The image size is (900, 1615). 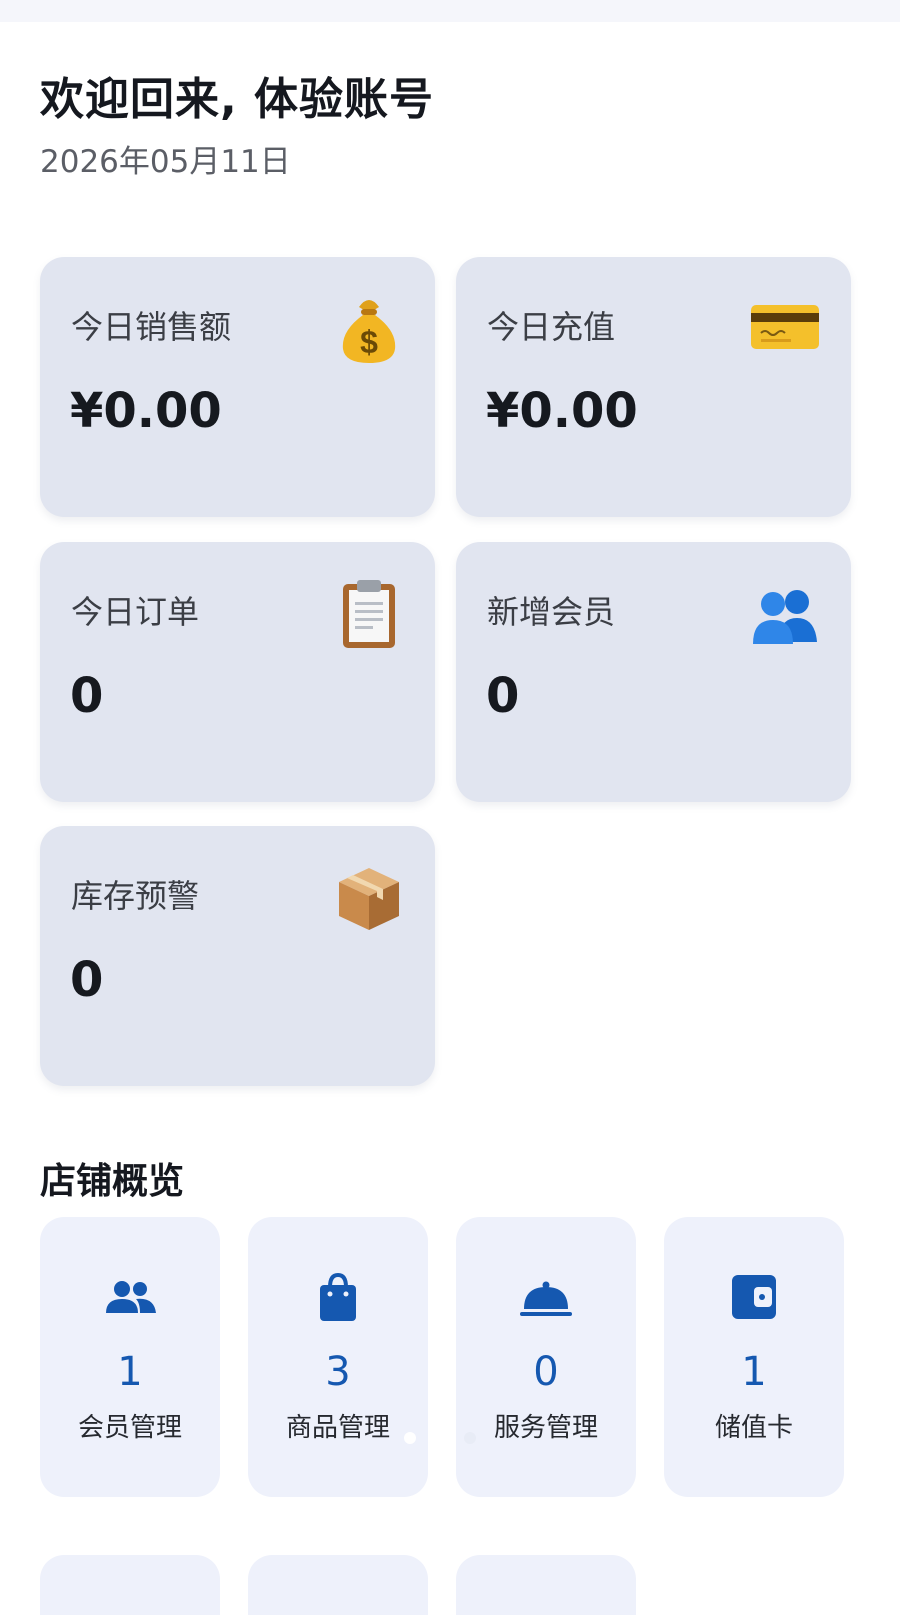 I want to click on stat-card-new-members: 新增会员 0, so click(x=653, y=672).